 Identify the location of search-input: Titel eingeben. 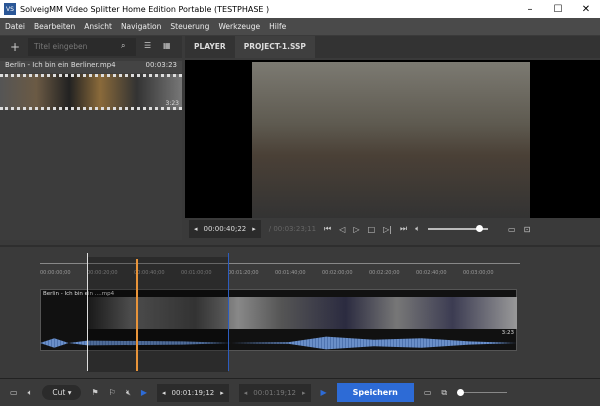
(82, 47).